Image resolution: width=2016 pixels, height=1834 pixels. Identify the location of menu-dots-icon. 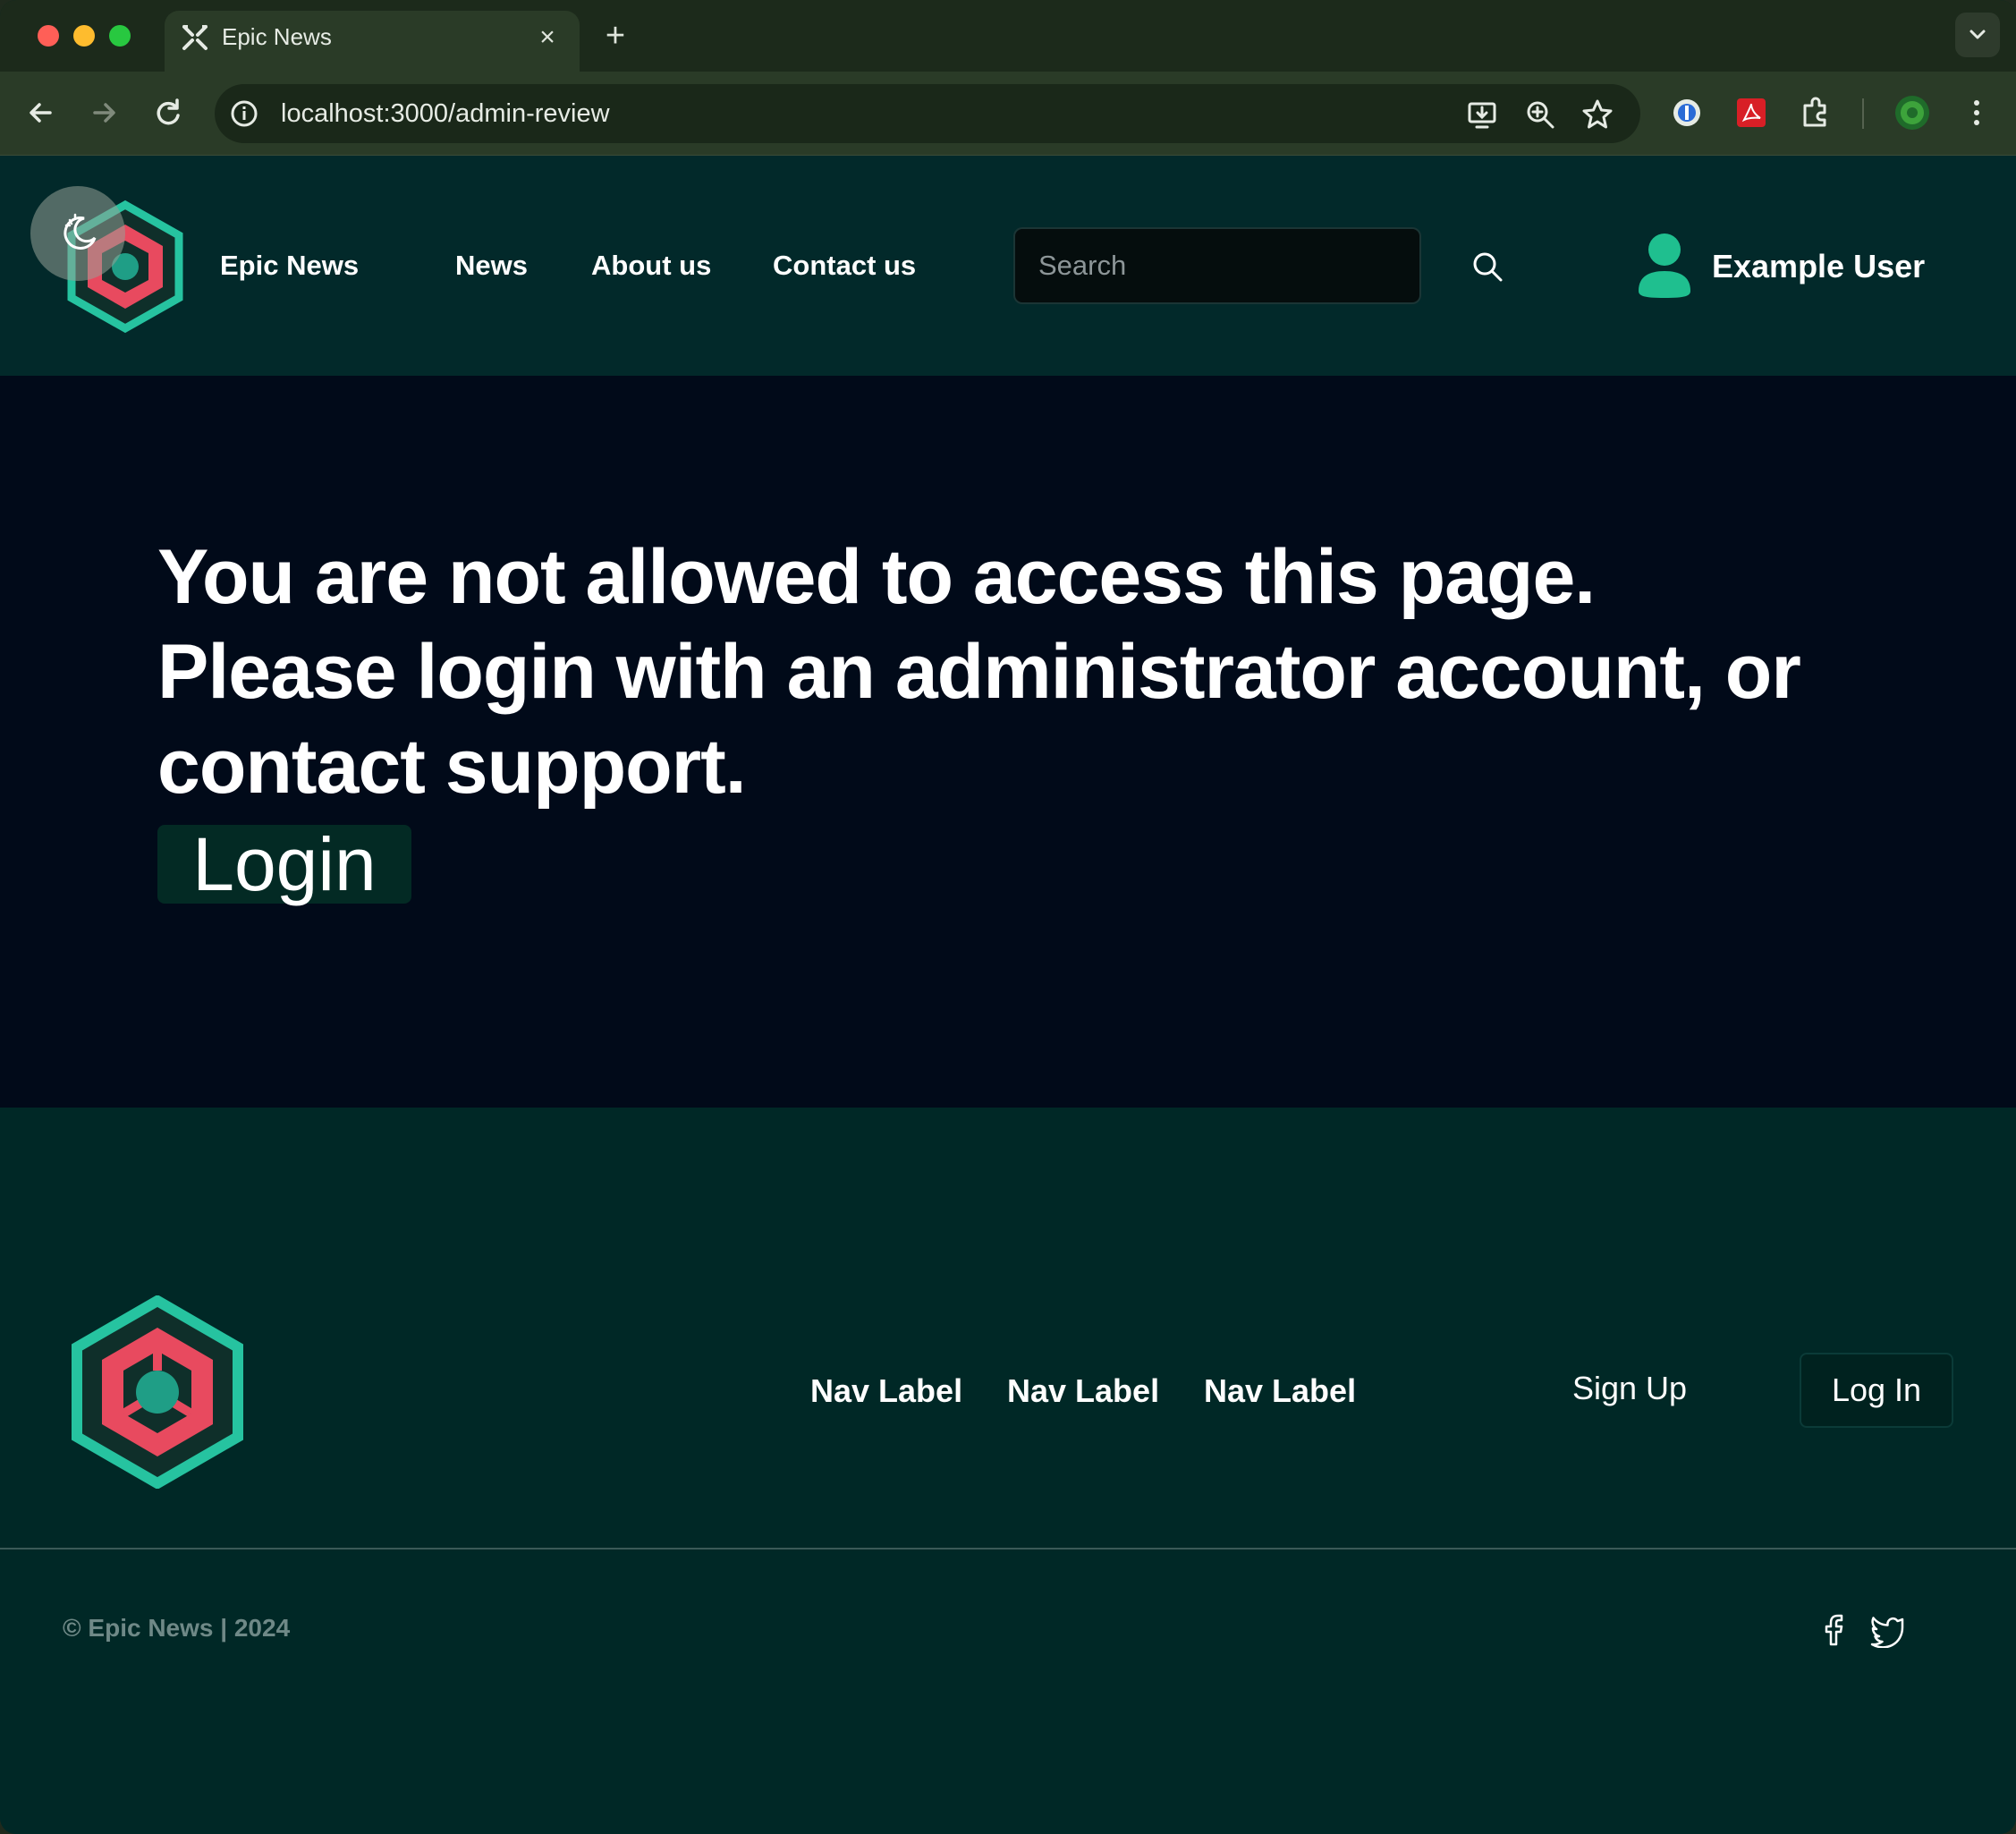
(1977, 112).